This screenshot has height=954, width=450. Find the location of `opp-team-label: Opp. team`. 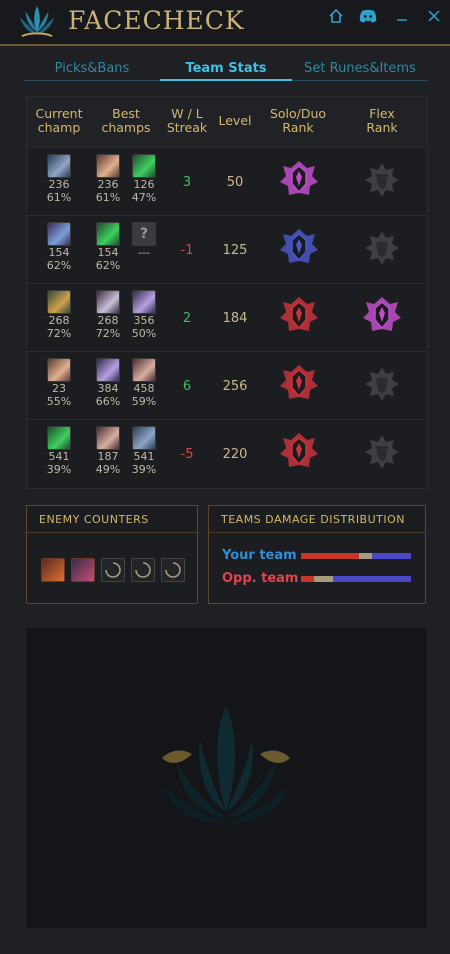

opp-team-label: Opp. team is located at coordinates (260, 578).